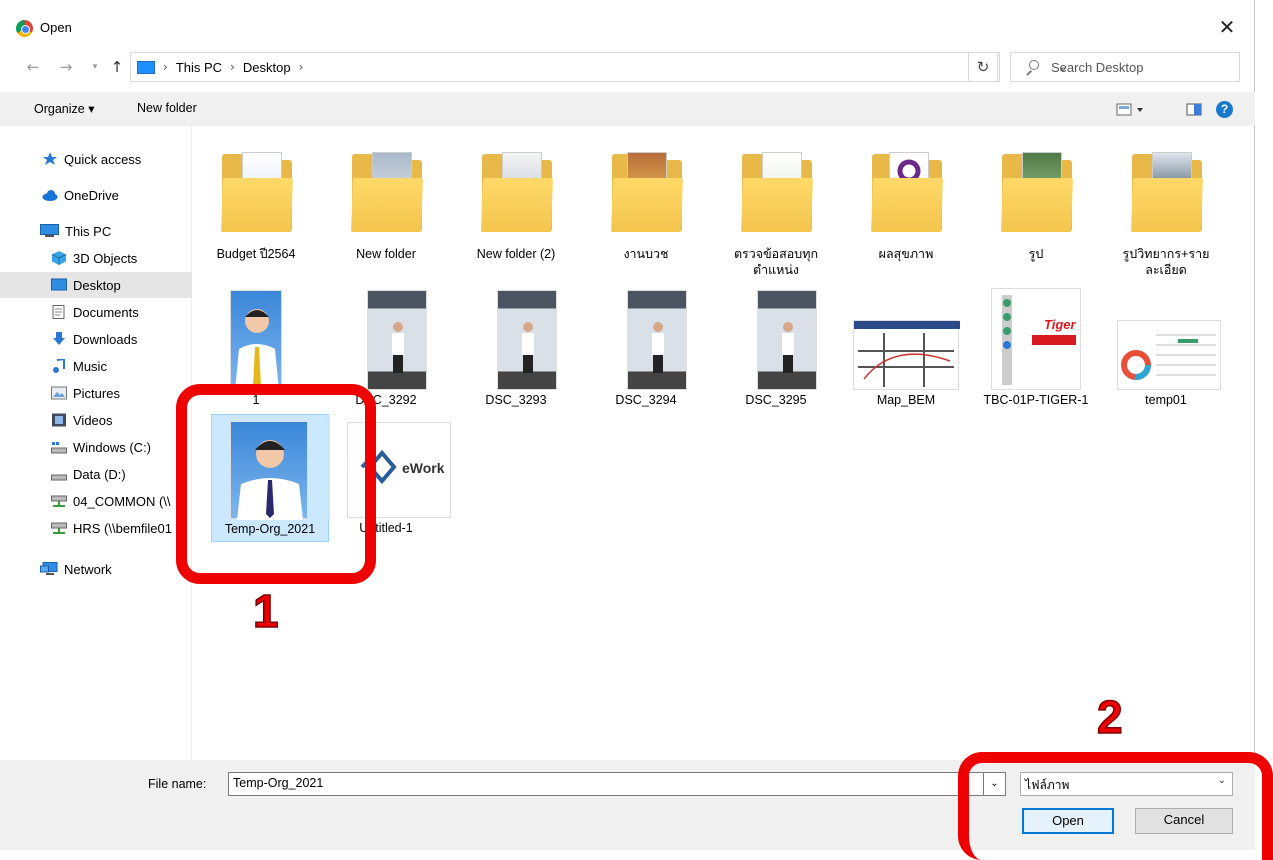  I want to click on file-name-label: รูปวิทยากร+รายละเอียด, so click(1166, 262).